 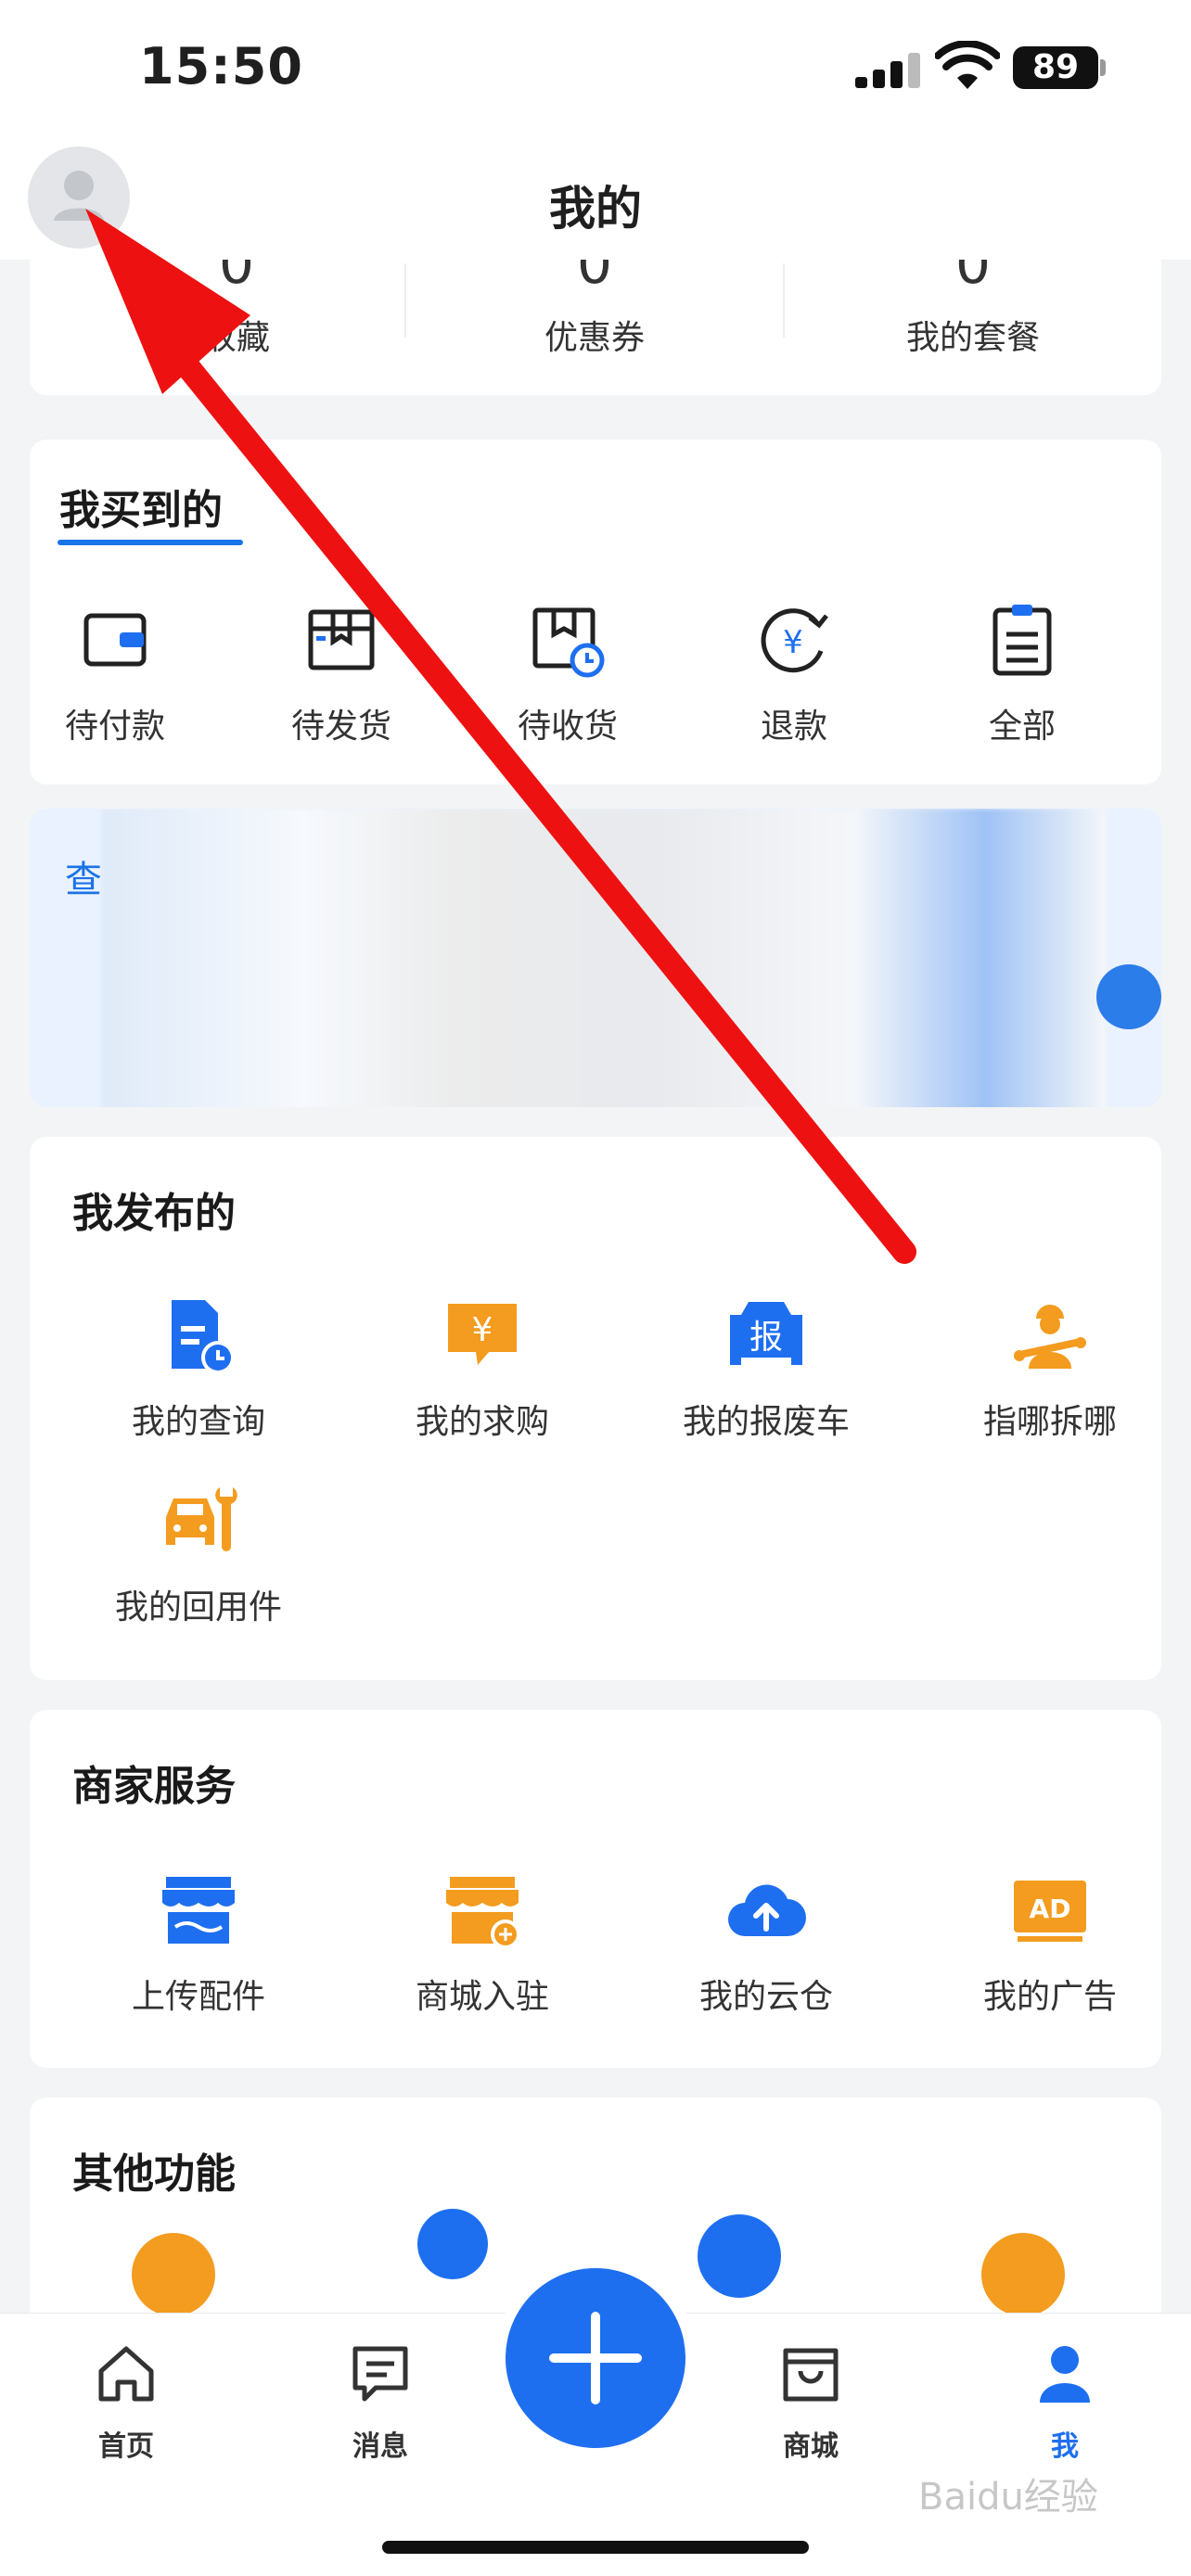 I want to click on stat-coupons: 0 优惠券, so click(x=594, y=309).